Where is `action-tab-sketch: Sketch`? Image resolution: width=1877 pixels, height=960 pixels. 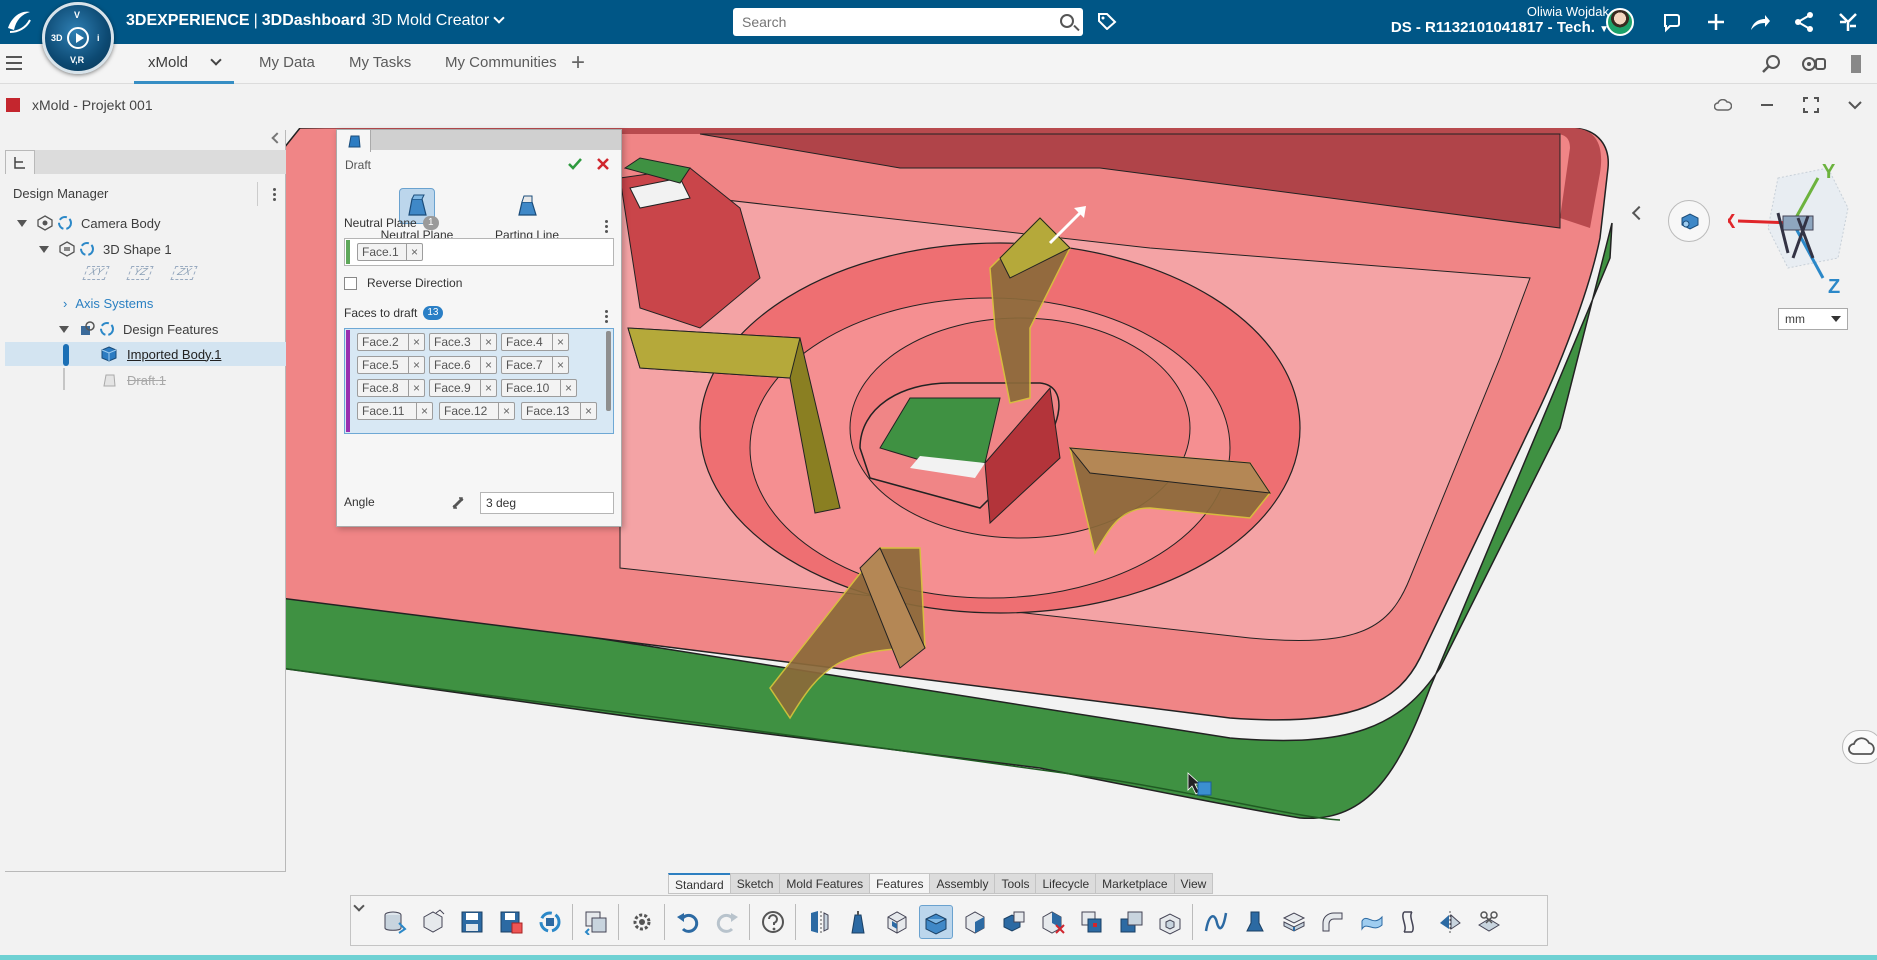 action-tab-sketch: Sketch is located at coordinates (754, 883).